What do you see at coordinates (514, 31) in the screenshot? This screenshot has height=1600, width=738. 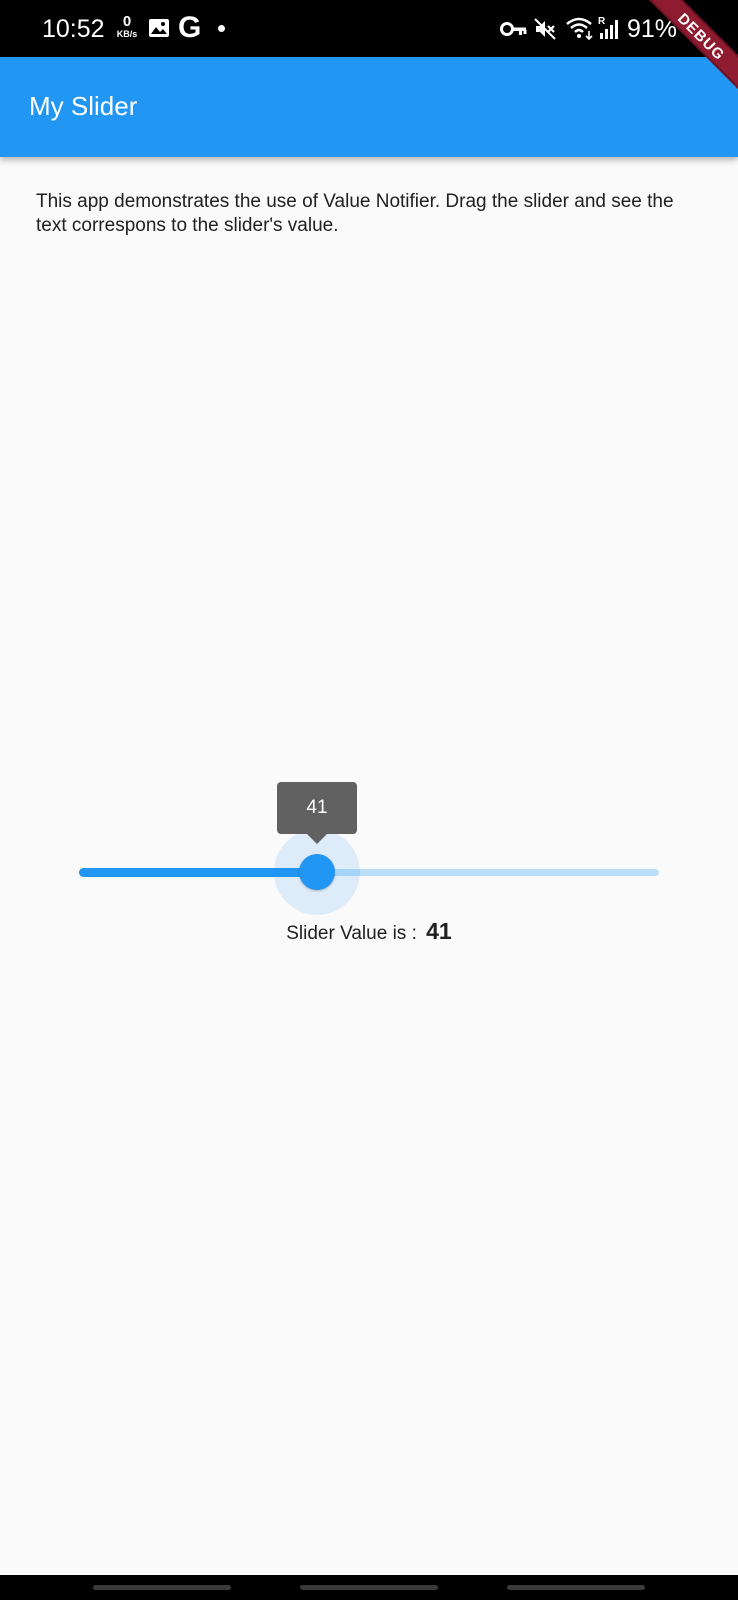 I see `vpn-key-icon` at bounding box center [514, 31].